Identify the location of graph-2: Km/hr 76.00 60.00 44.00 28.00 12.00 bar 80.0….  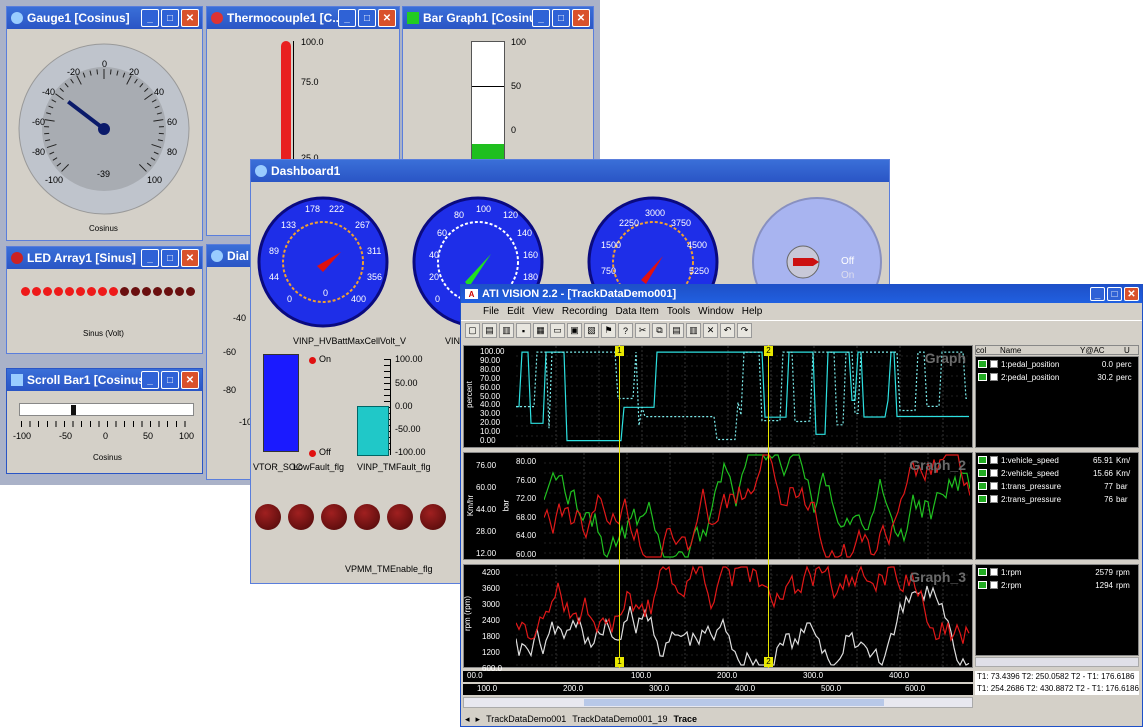
(718, 506).